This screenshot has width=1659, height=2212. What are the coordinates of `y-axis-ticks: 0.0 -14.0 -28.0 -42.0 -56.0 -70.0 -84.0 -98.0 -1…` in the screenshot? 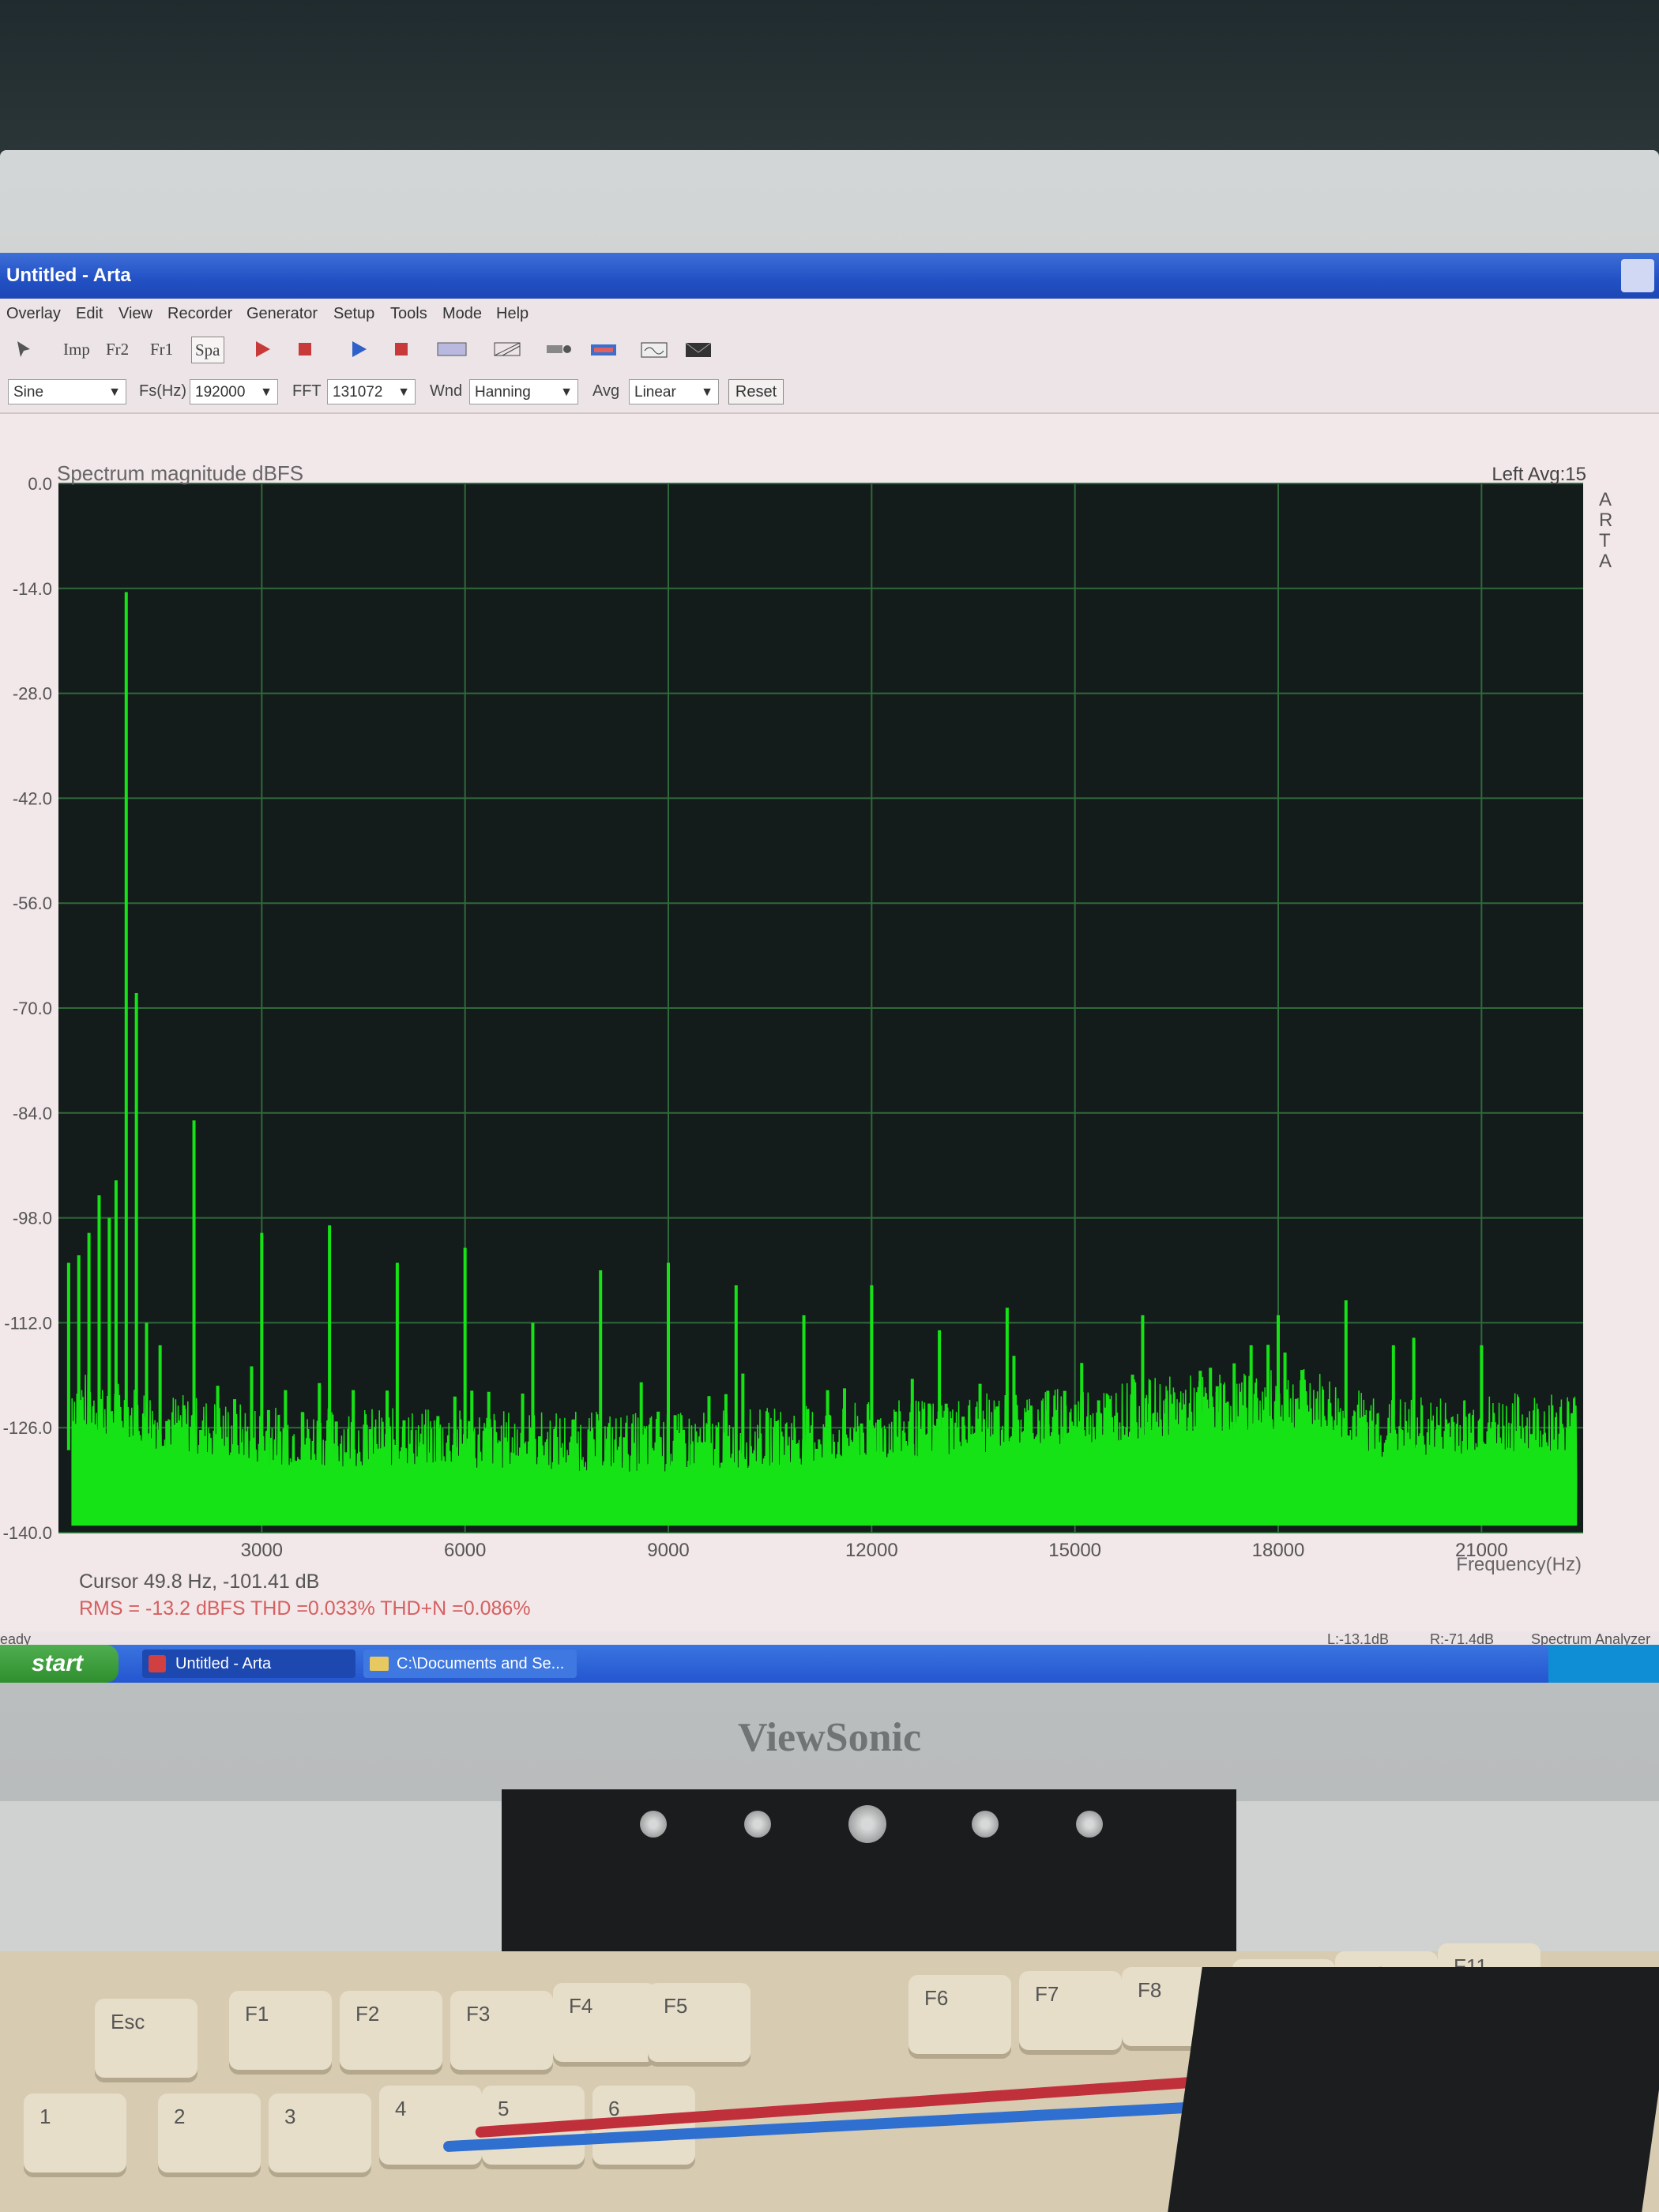 It's located at (28, 1009).